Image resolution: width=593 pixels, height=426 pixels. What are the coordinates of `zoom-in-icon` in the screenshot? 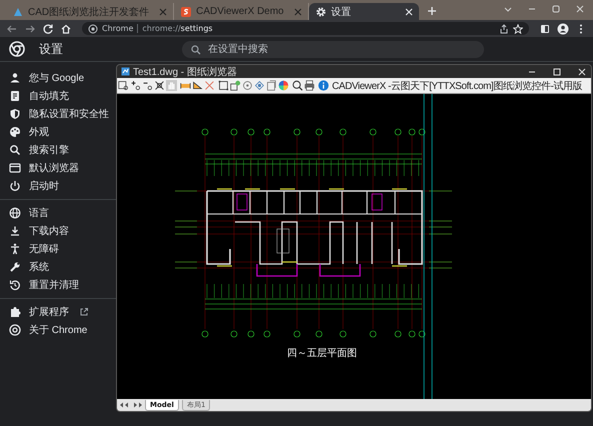 It's located at (135, 85).